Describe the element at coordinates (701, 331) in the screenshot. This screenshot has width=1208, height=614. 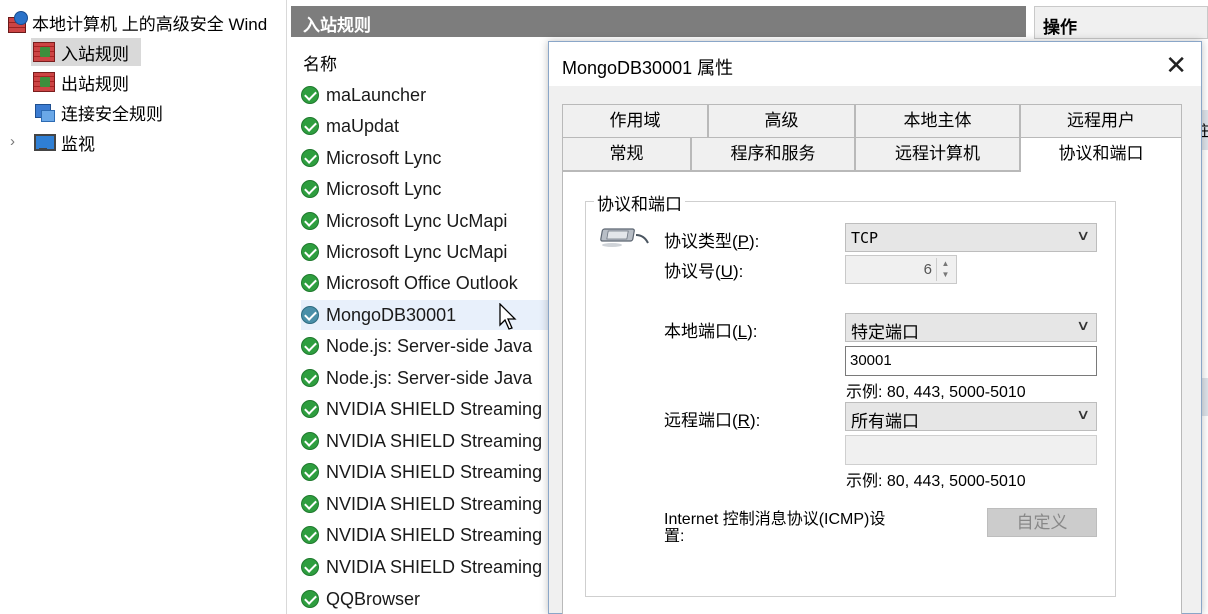
I see `label-text: 本地端口(` at that location.